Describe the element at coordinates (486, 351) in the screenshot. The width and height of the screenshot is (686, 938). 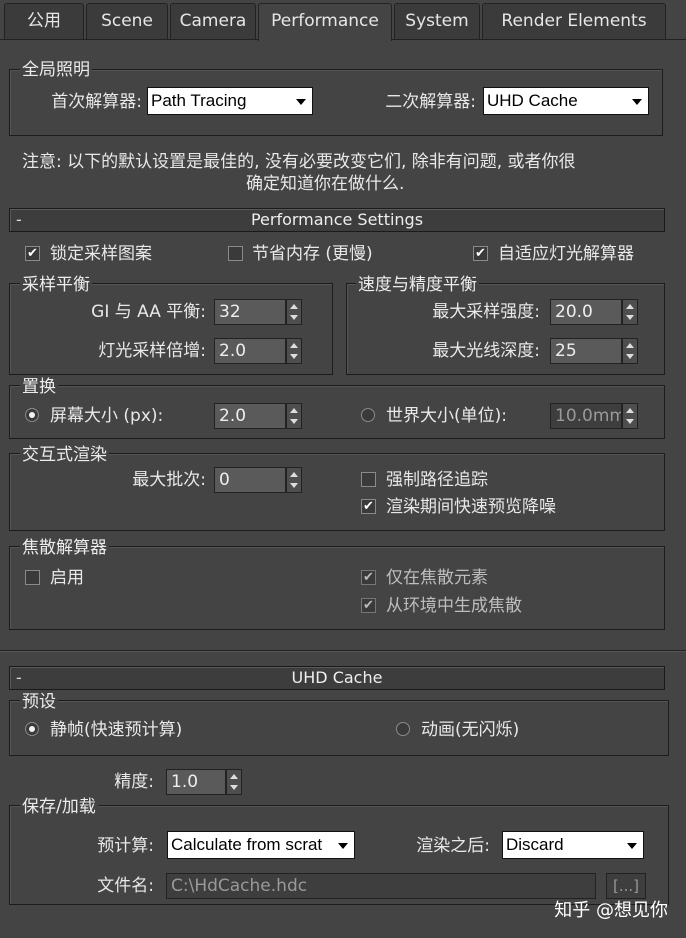
I see `max-depth-label: 最大光线深度:` at that location.